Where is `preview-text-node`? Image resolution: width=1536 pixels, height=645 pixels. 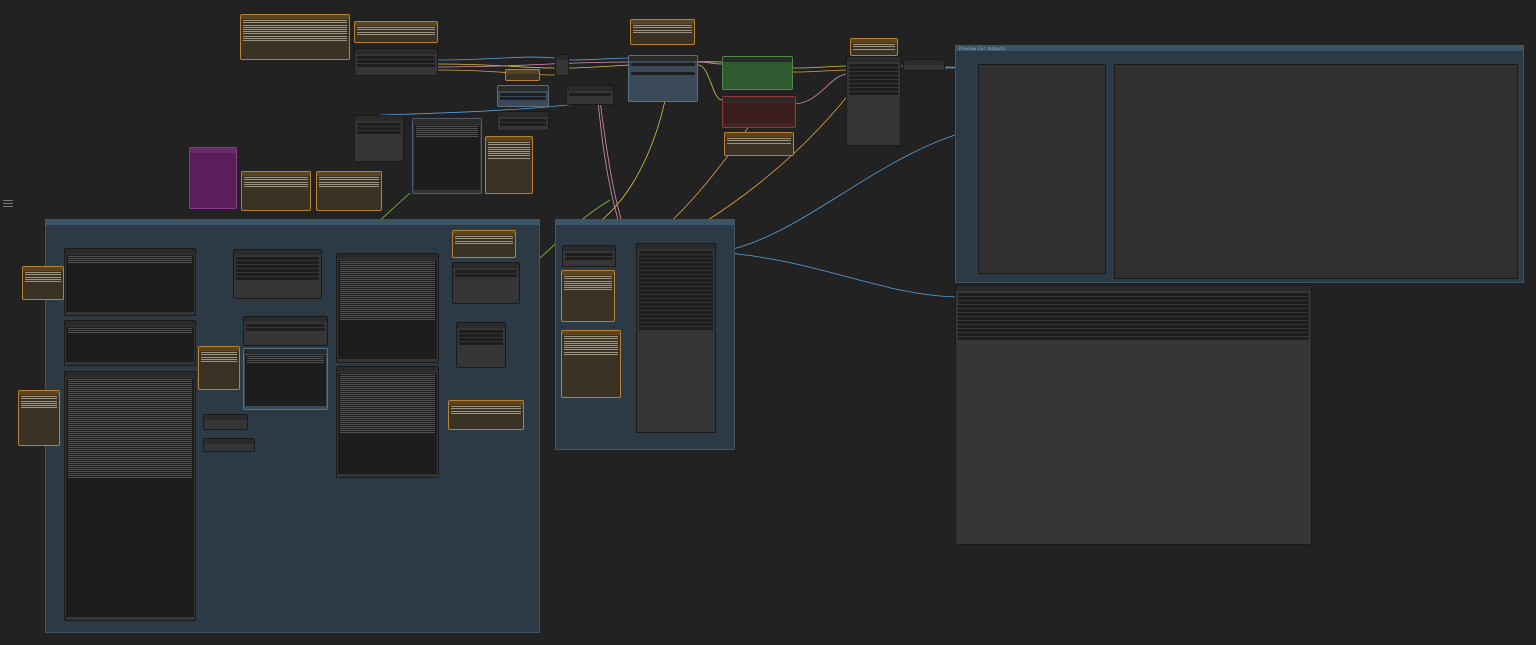
preview-text-node is located at coordinates (285, 379).